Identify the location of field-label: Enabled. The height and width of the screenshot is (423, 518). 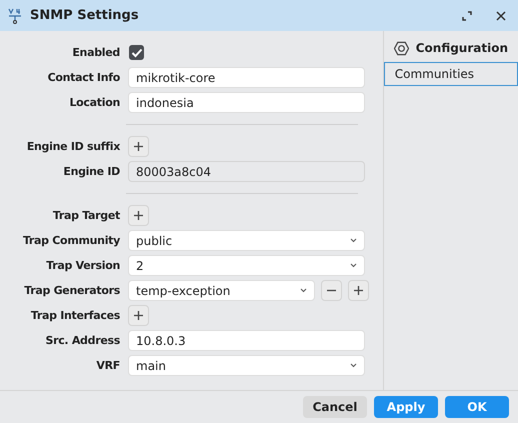
(96, 52).